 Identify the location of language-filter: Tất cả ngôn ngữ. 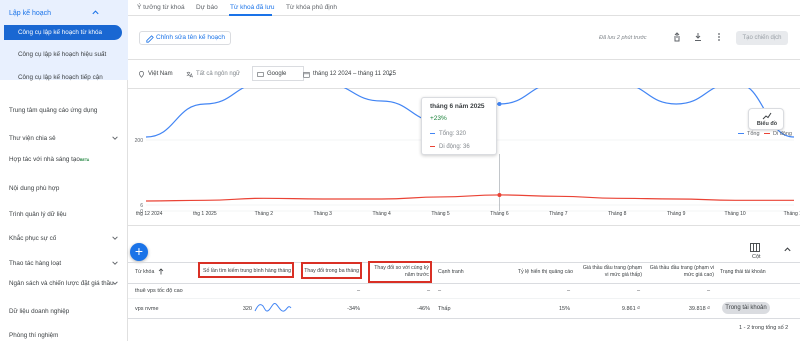
(213, 74).